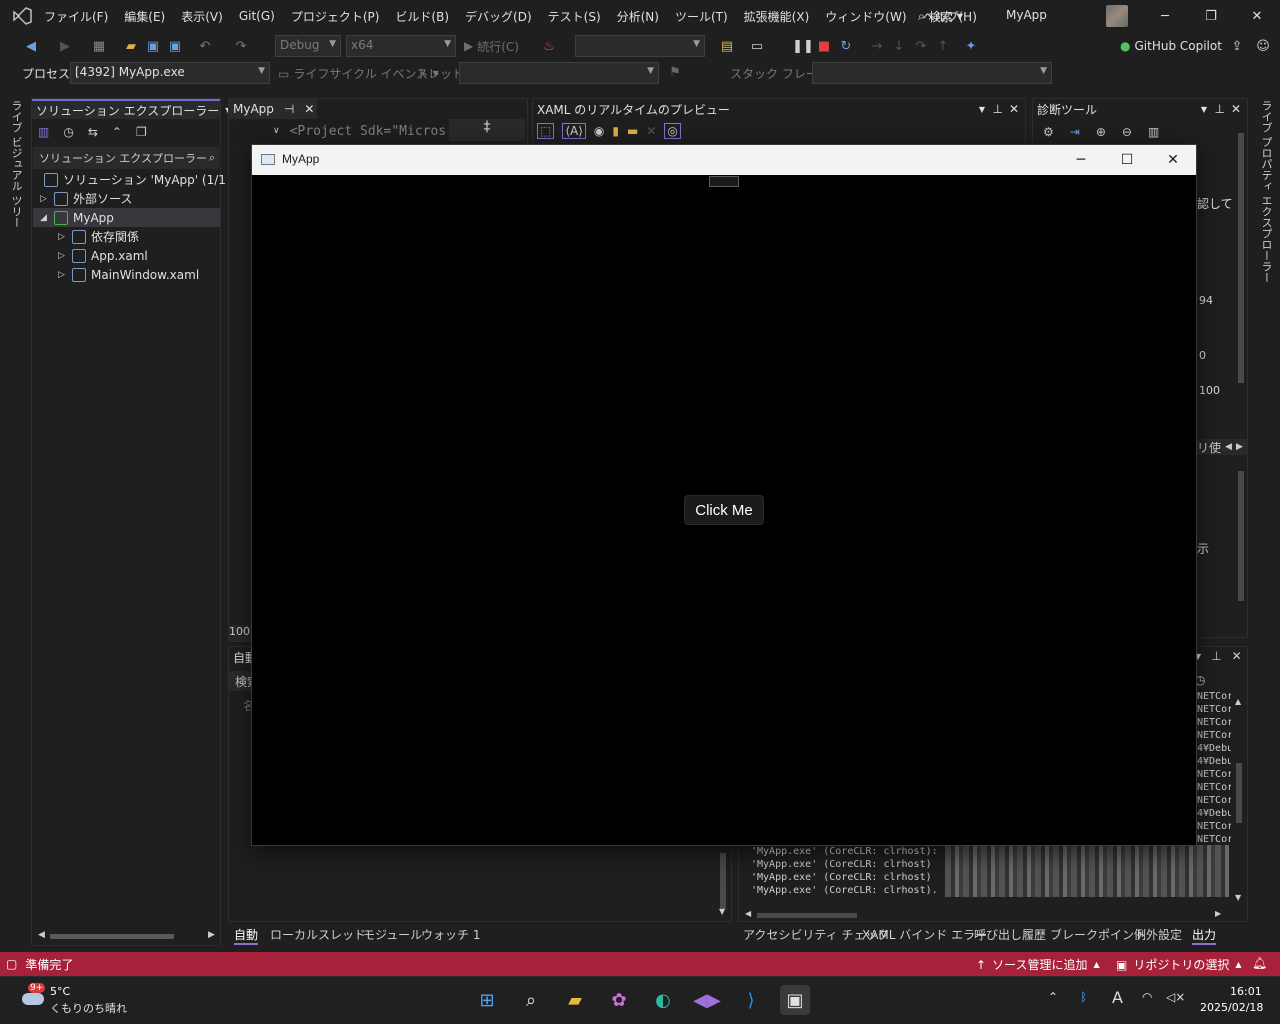 This screenshot has width=1280, height=1024. I want to click on step-out-icon: ↑, so click(943, 46).